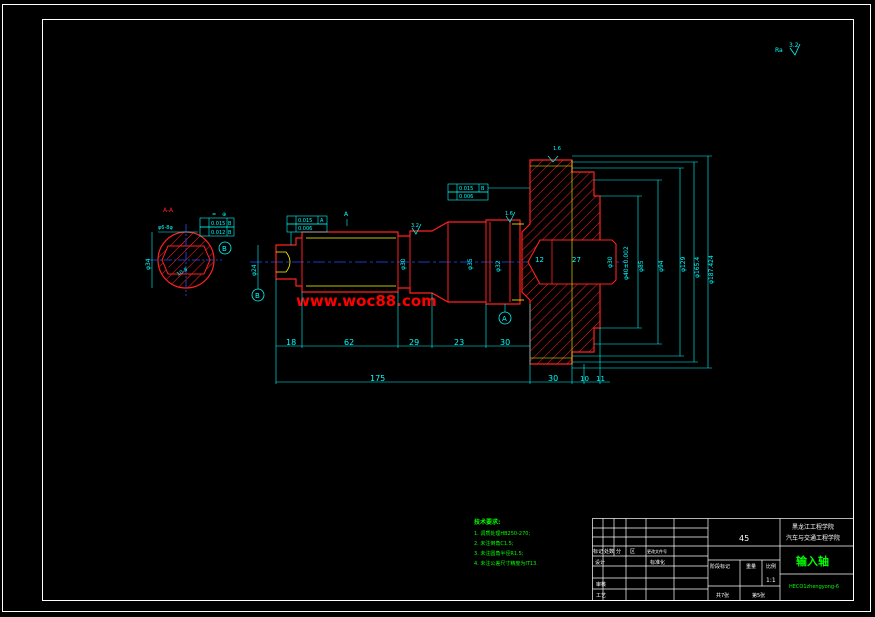  Describe the element at coordinates (771, 580) in the screenshot. I see `svg-text: 1:1` at that location.